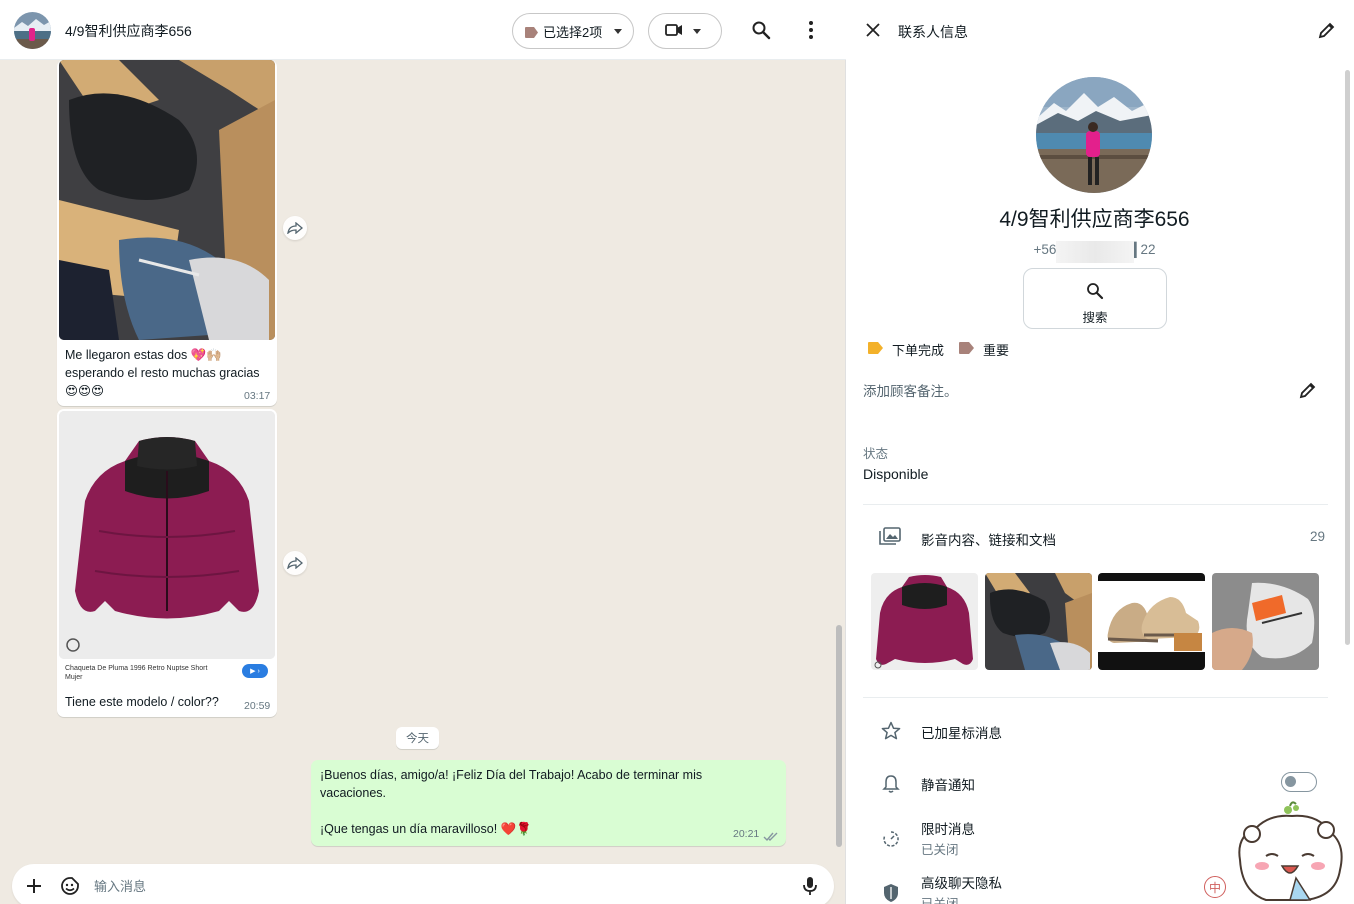 Image resolution: width=1354 pixels, height=904 pixels. I want to click on star-icon, so click(891, 731).